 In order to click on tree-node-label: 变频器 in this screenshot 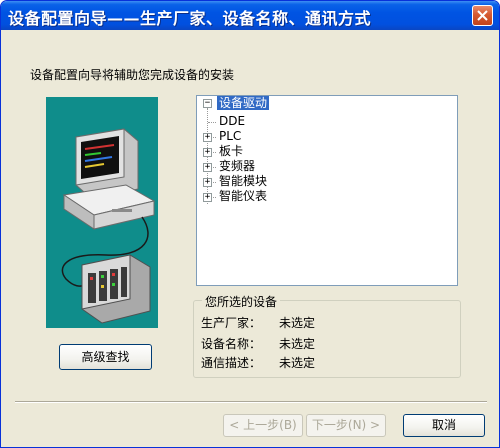, I will do `click(237, 166)`.